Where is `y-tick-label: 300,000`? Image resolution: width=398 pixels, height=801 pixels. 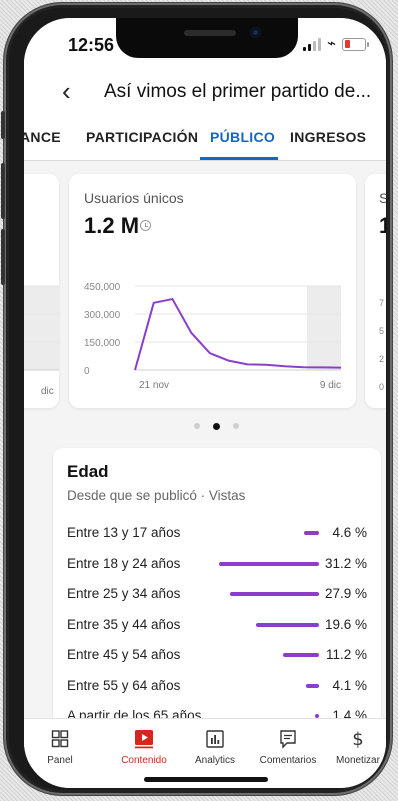 y-tick-label: 300,000 is located at coordinates (102, 315).